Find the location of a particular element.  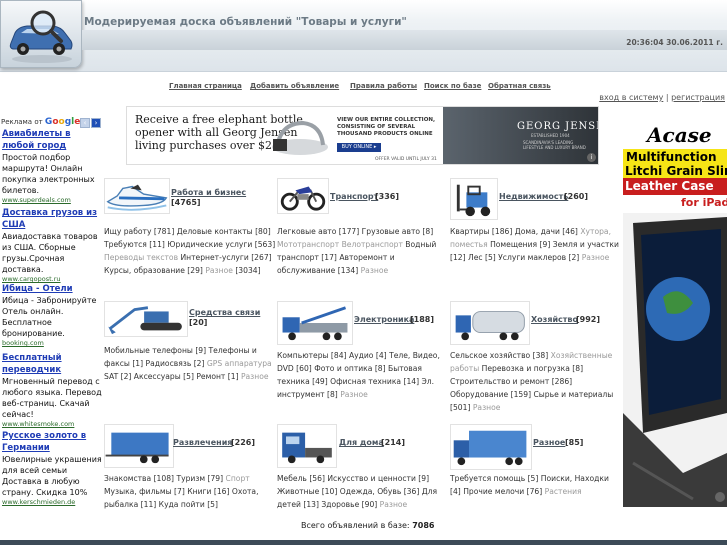

subcategory-link: Прочие мелочи [76] is located at coordinates (502, 491).